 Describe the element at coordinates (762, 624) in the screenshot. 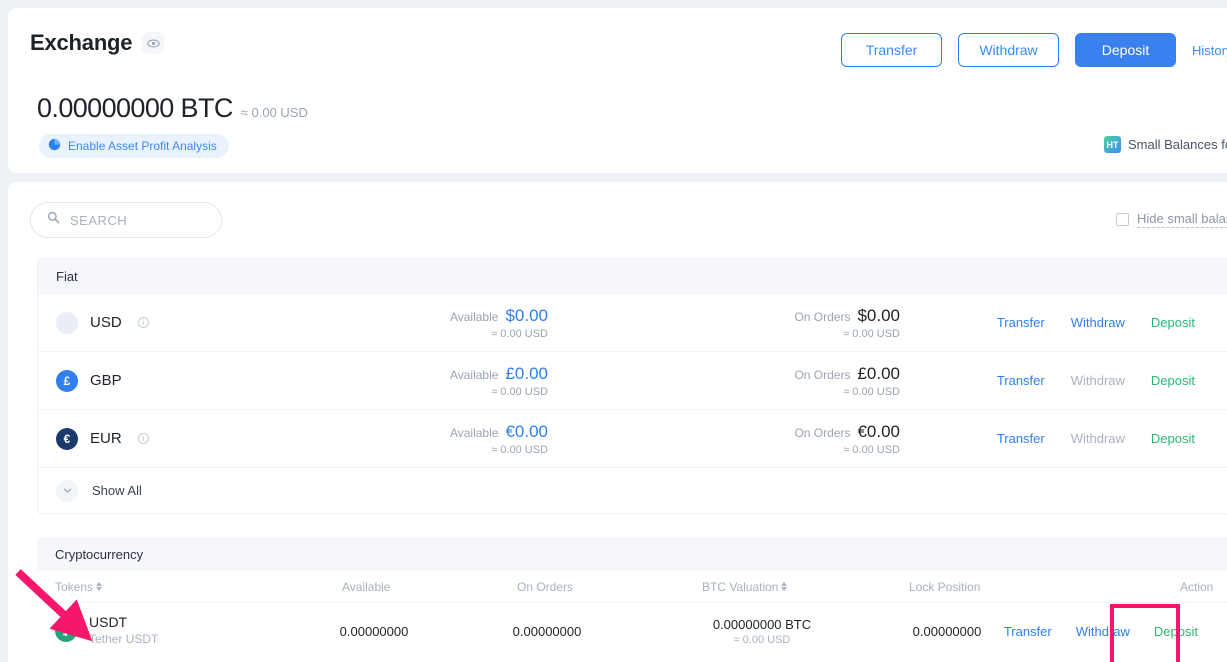

I see `crypto-btc-valuation-value: 0.00000000 BTC` at that location.